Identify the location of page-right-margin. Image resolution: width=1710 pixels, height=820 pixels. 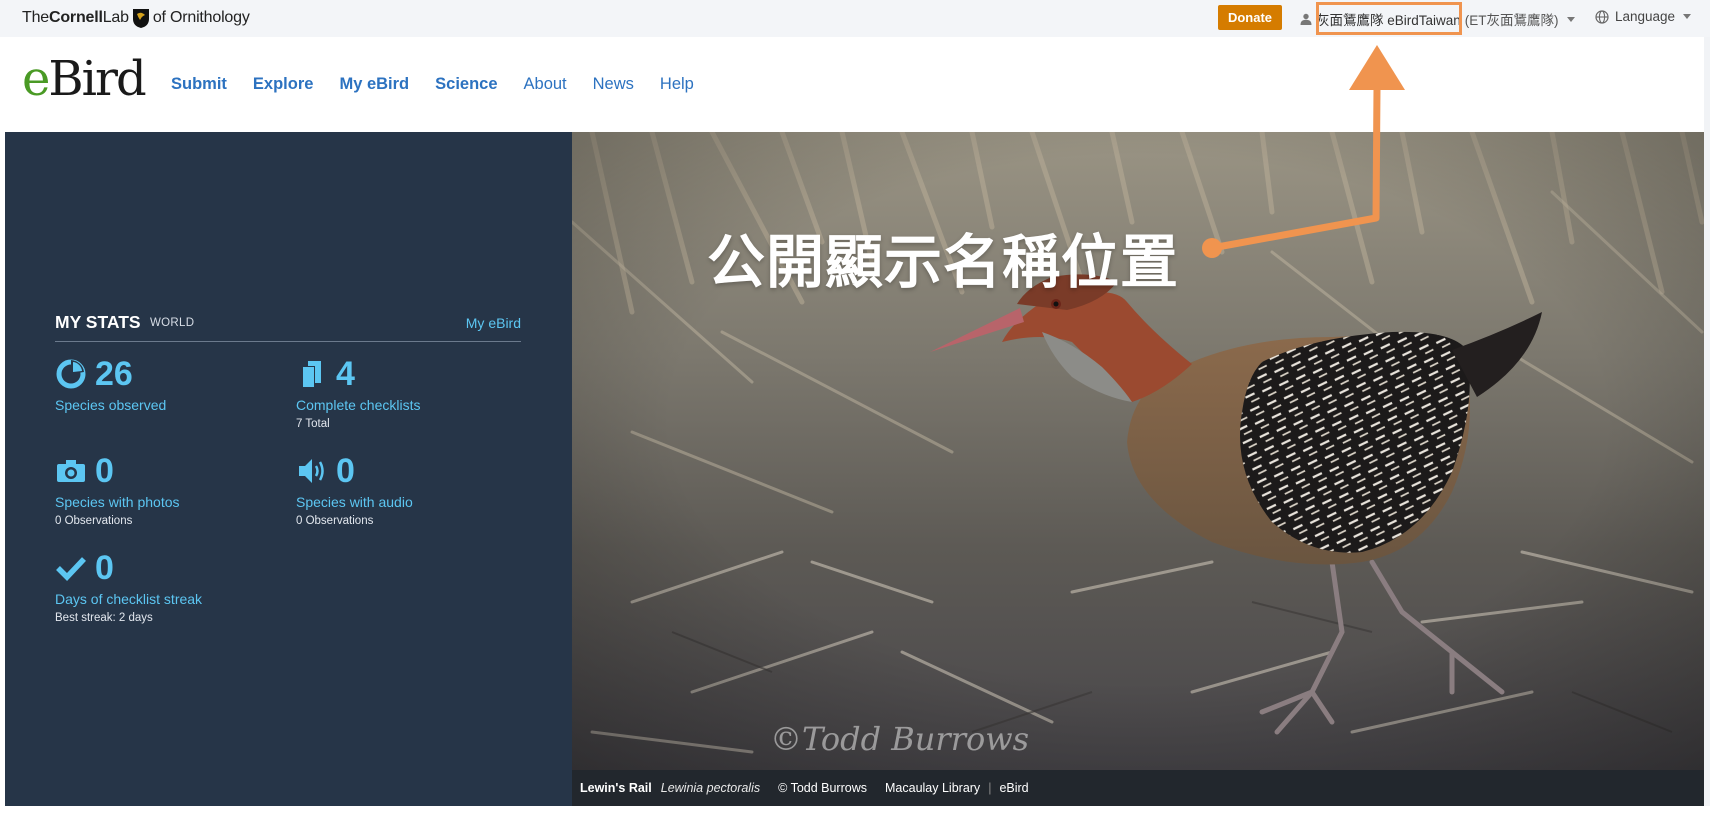
(1707, 428).